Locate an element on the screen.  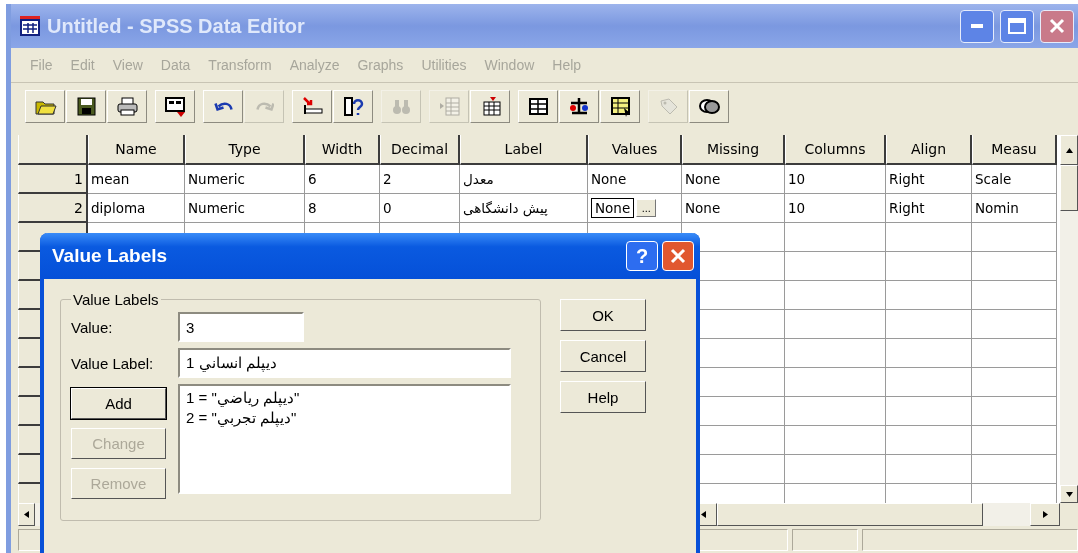
table-cell: 0 is located at coordinates (420, 208).